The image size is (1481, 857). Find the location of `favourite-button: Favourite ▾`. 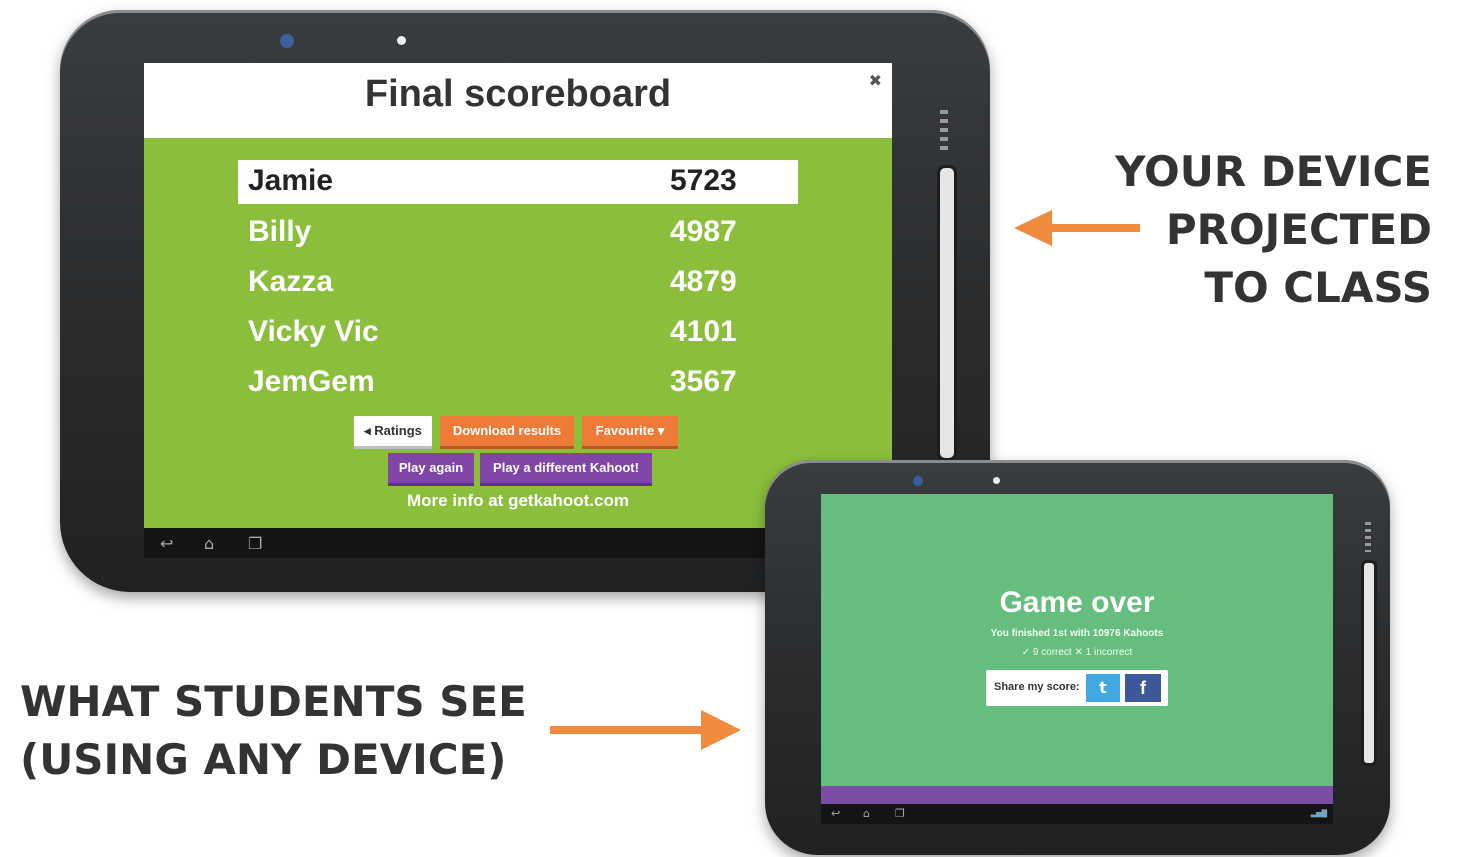

favourite-button: Favourite ▾ is located at coordinates (630, 432).